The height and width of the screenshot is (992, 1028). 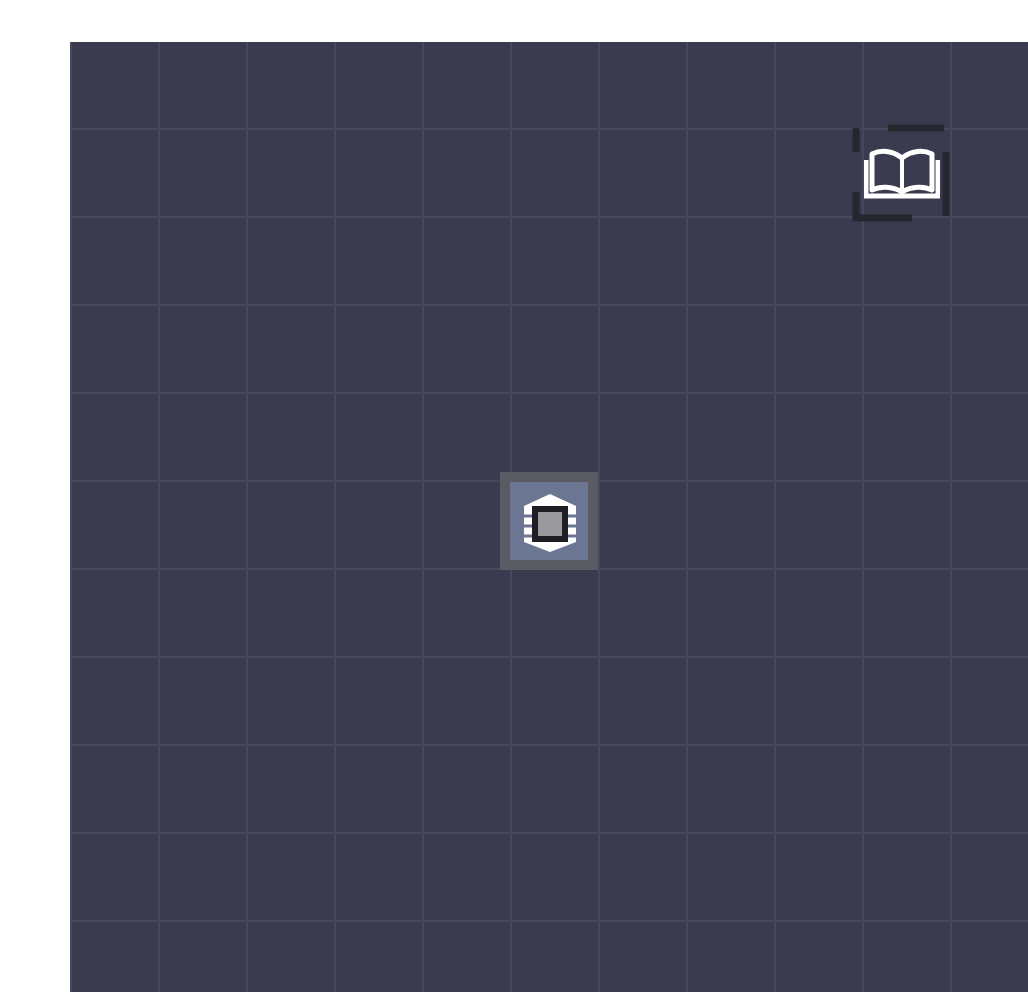 I want to click on corner-brackets-icon, so click(x=901, y=173).